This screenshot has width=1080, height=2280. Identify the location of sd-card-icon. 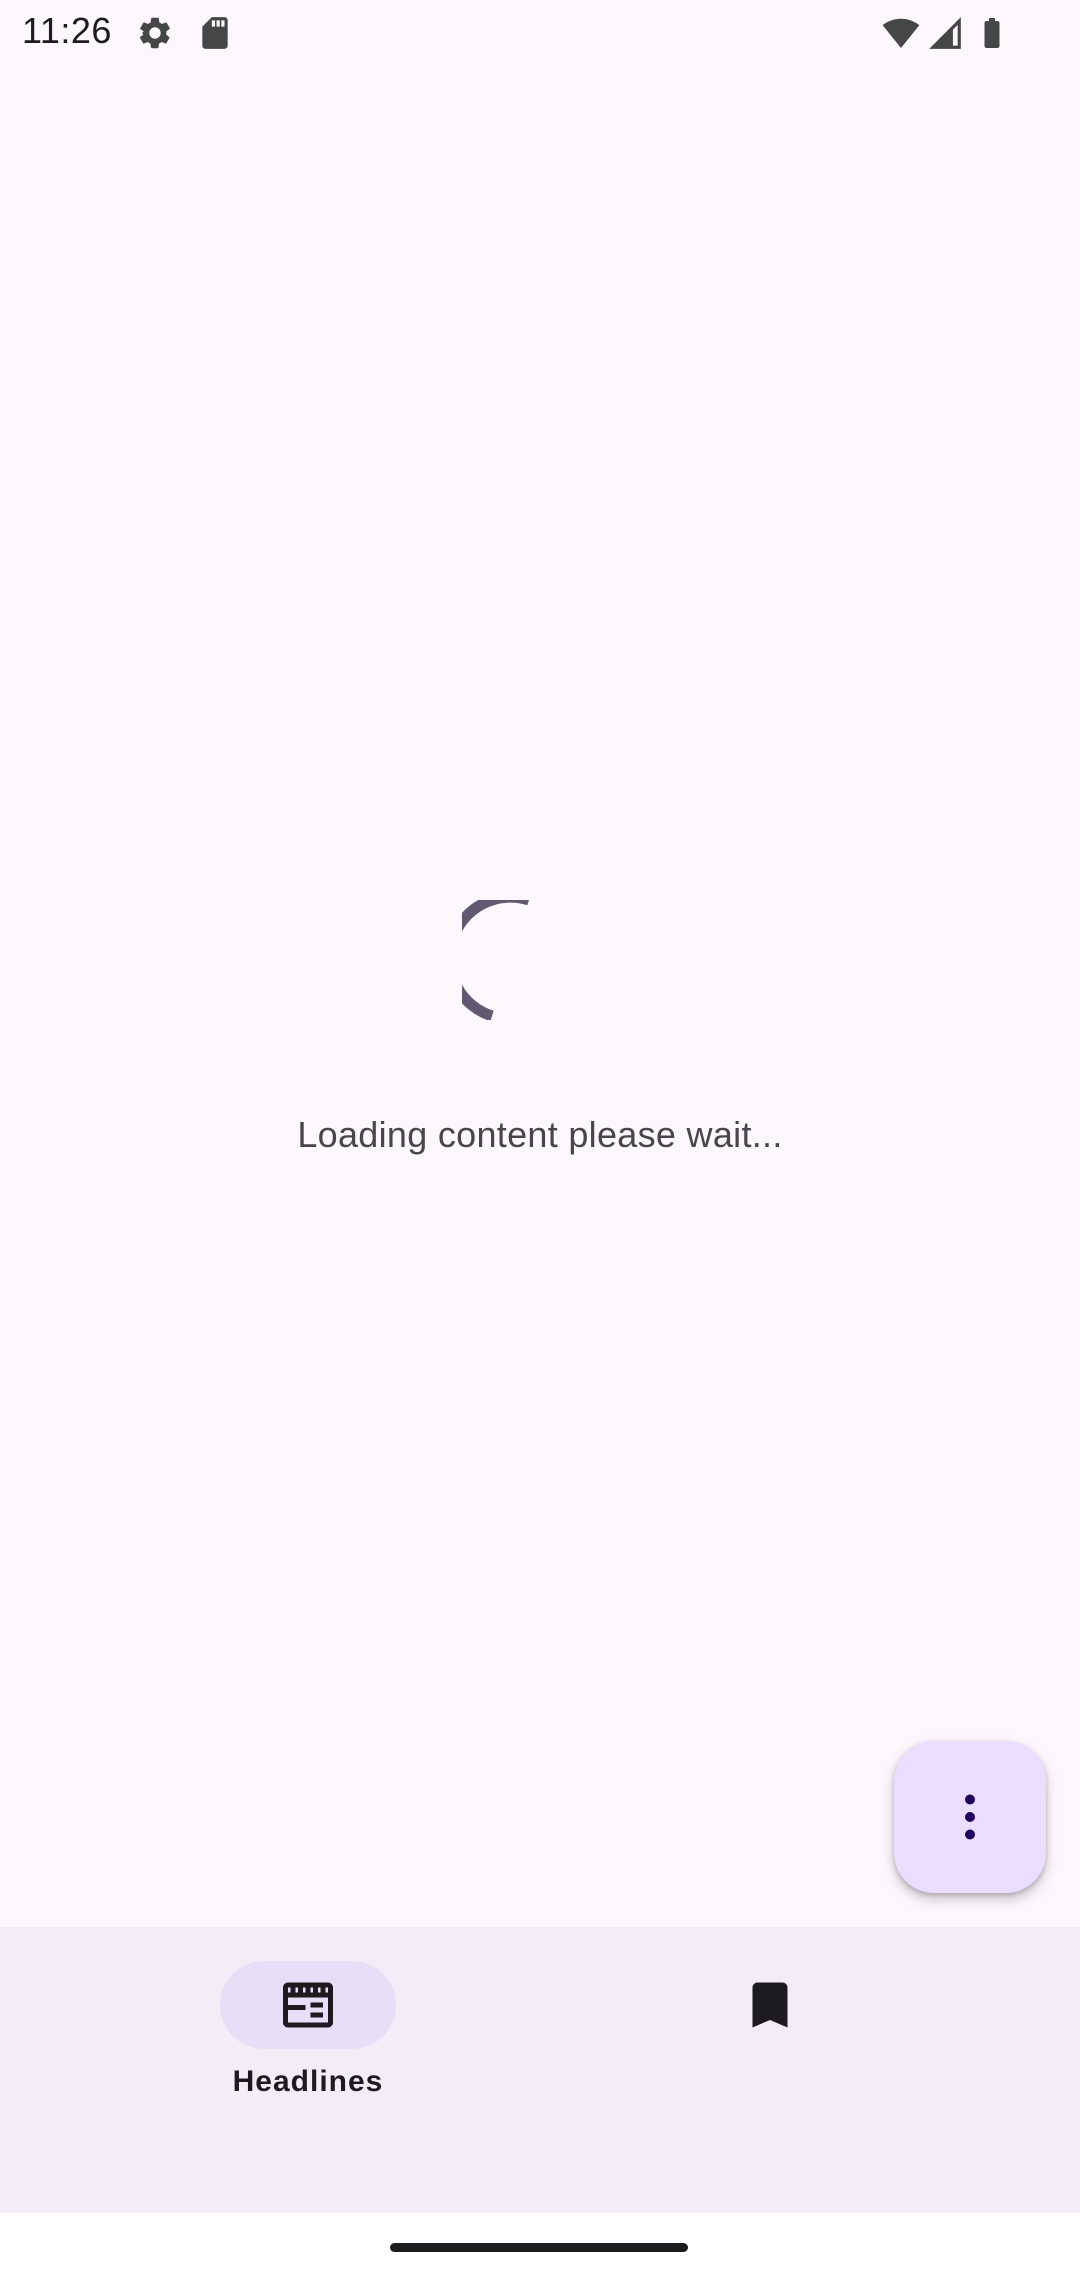
(215, 33).